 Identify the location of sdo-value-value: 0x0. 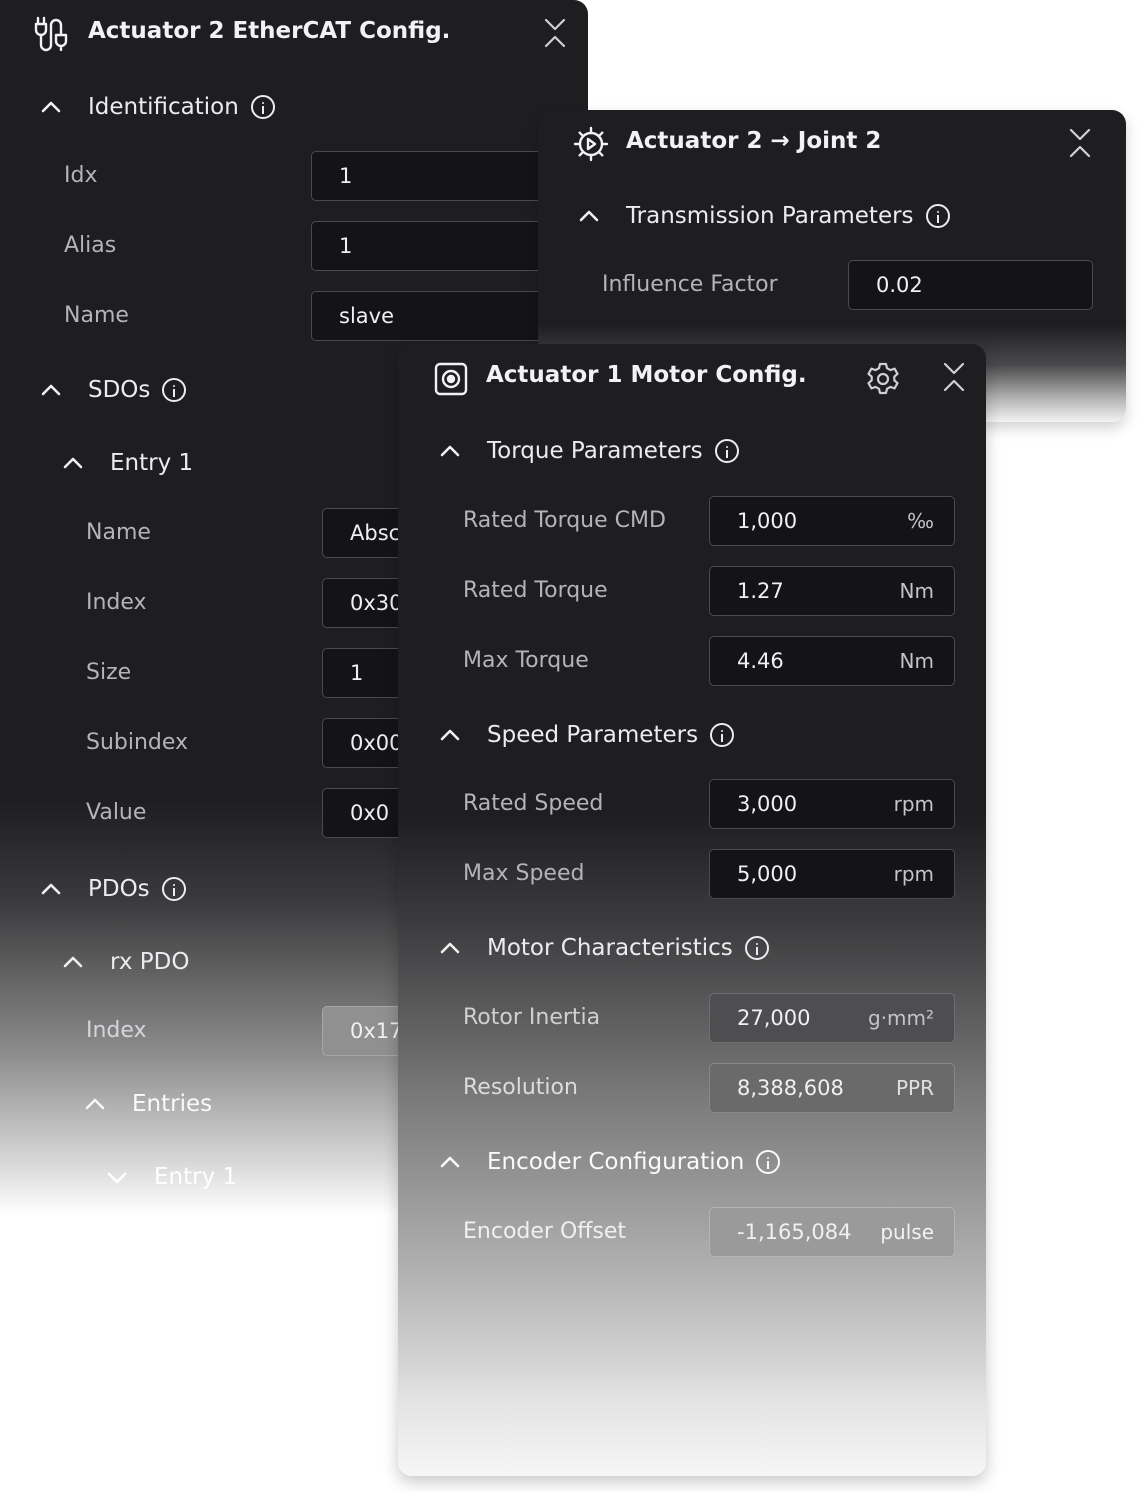
(370, 813).